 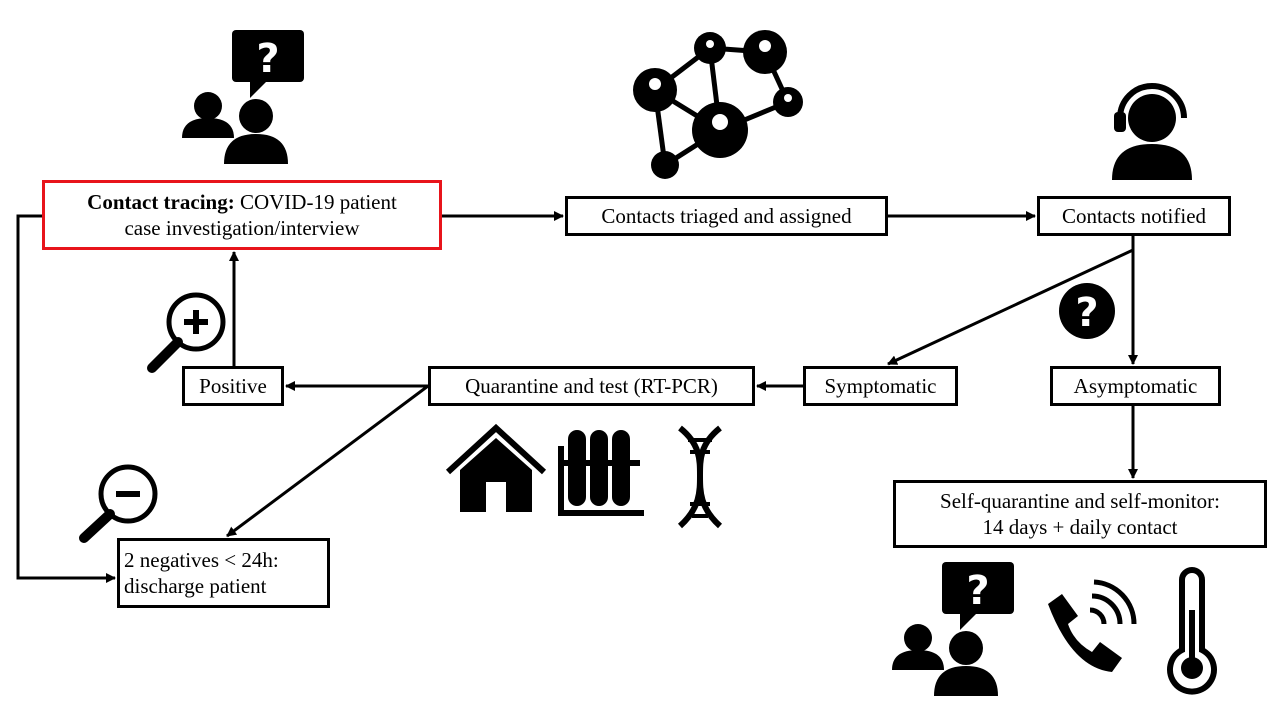 What do you see at coordinates (1080, 501) in the screenshot?
I see `self-quarantine-line1: Self-quarantine and self-monitor:` at bounding box center [1080, 501].